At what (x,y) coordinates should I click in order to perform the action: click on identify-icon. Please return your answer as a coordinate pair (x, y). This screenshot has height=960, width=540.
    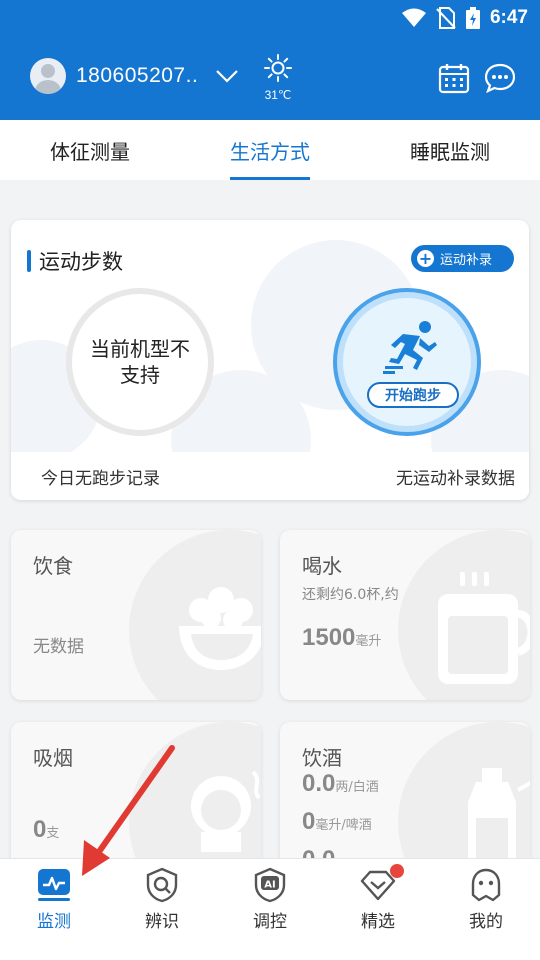
    Looking at the image, I should click on (162, 885).